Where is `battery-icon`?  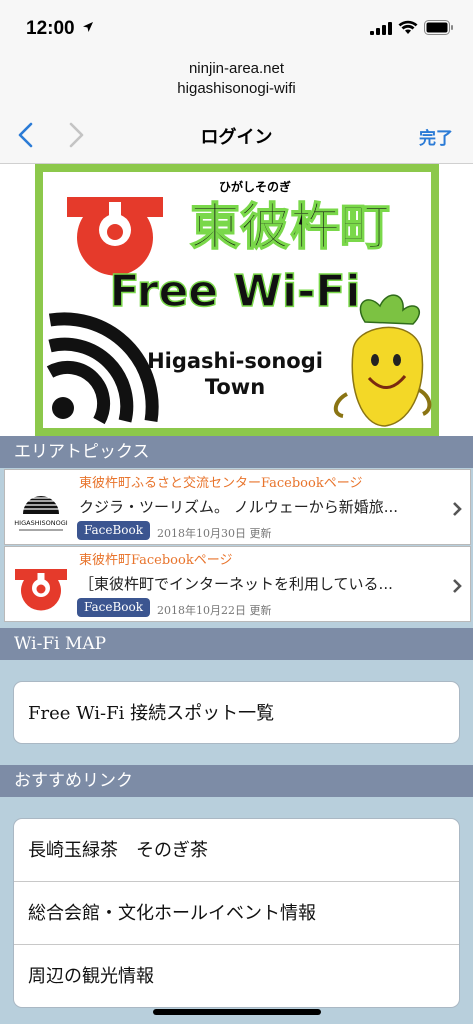 battery-icon is located at coordinates (438, 27).